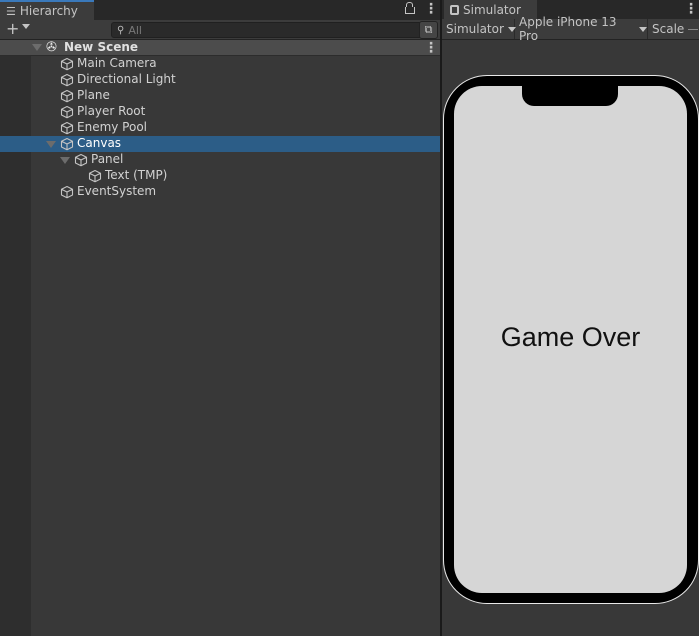 This screenshot has width=699, height=636. I want to click on scene-name: New Scene, so click(101, 47).